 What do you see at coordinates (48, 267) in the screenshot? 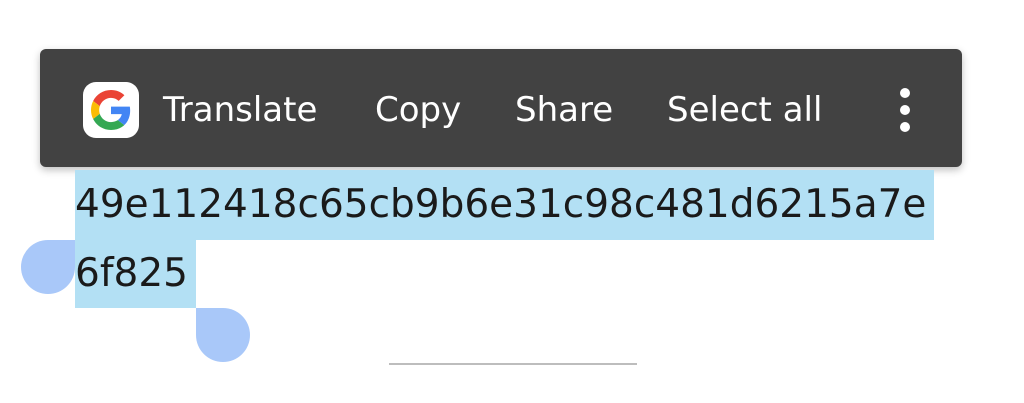
I see `selection-start-handle` at bounding box center [48, 267].